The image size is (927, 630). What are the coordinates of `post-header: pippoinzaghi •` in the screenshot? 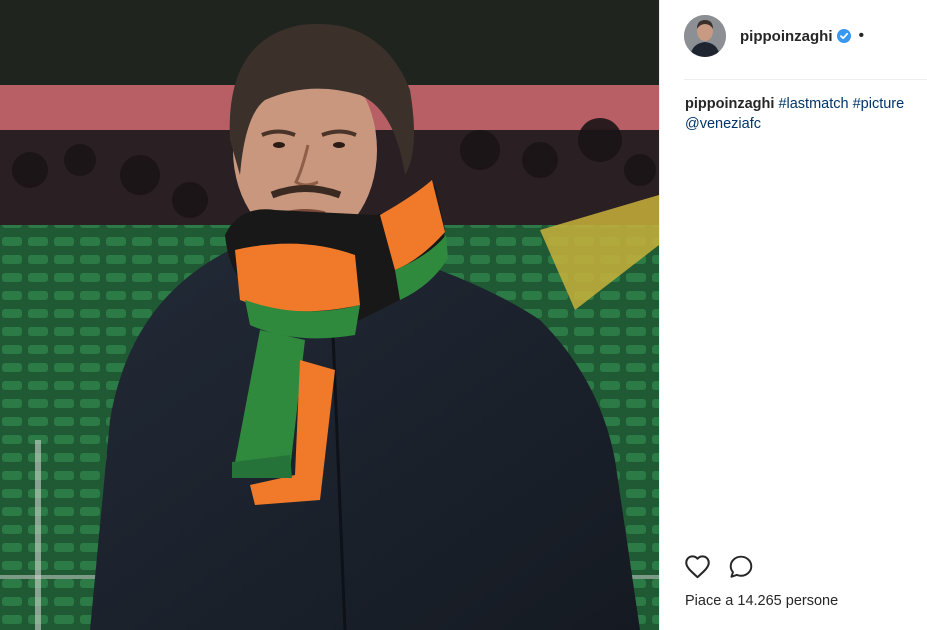 It's located at (805, 36).